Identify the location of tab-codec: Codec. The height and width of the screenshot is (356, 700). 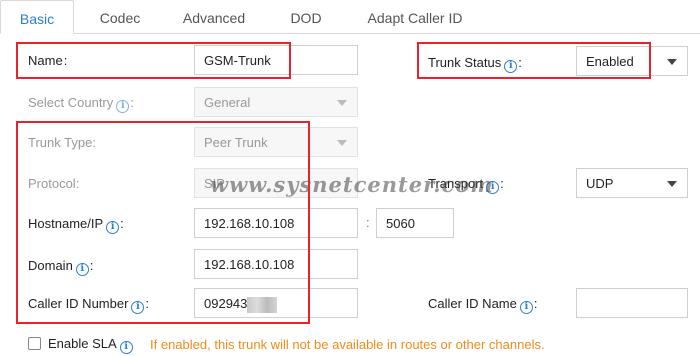
(120, 17).